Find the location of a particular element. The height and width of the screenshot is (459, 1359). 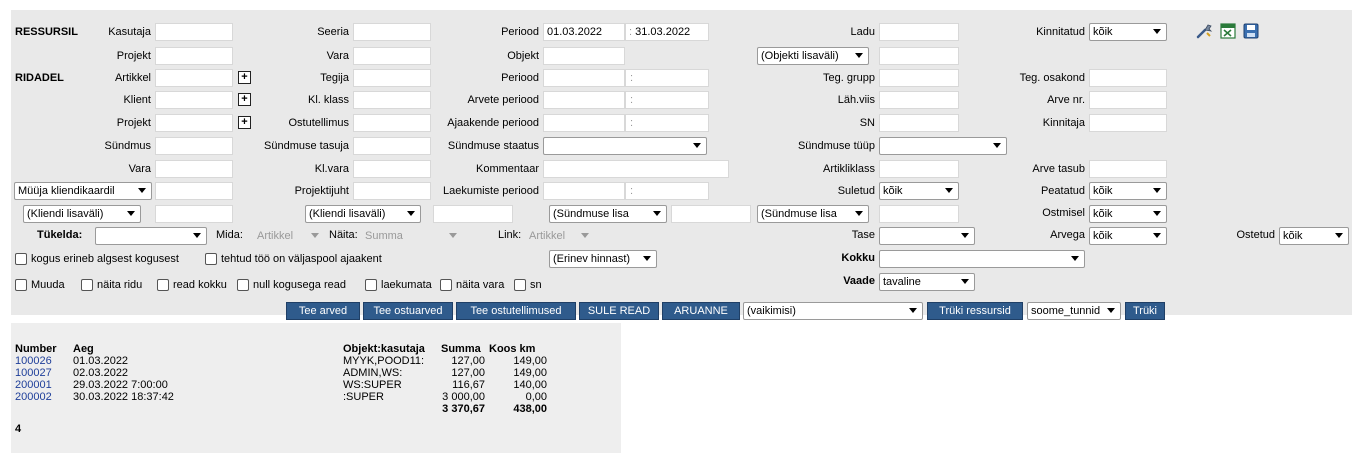

periood2-to-input: : is located at coordinates (667, 78).